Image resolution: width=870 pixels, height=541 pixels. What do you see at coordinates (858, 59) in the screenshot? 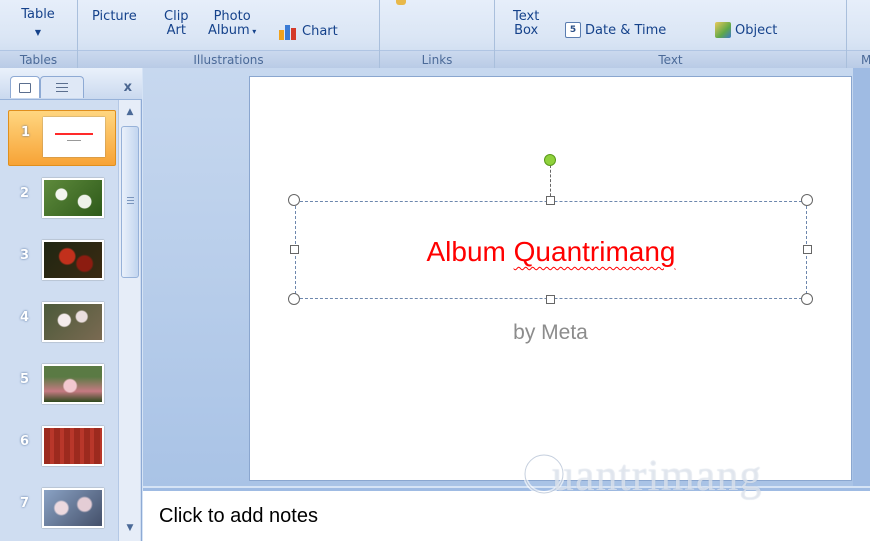
I see `group-label-media: M` at bounding box center [858, 59].